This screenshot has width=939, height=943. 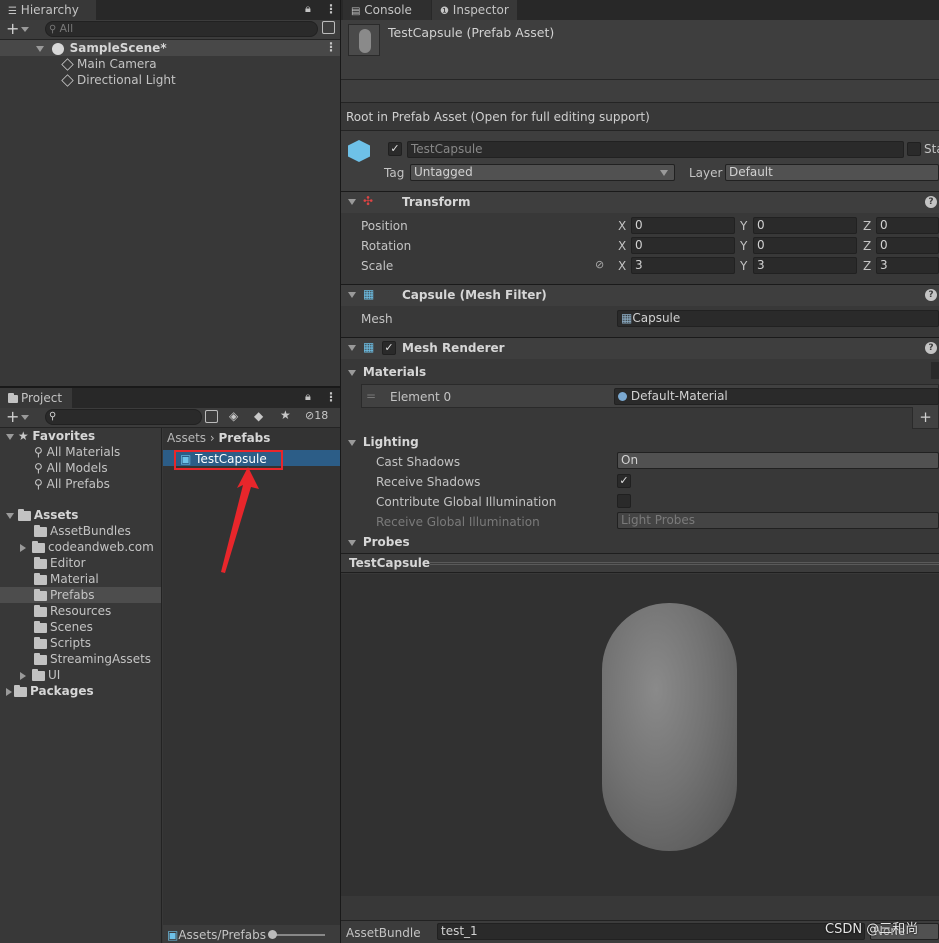 What do you see at coordinates (387, 372) in the screenshot?
I see `materials-foldout: Materials` at bounding box center [387, 372].